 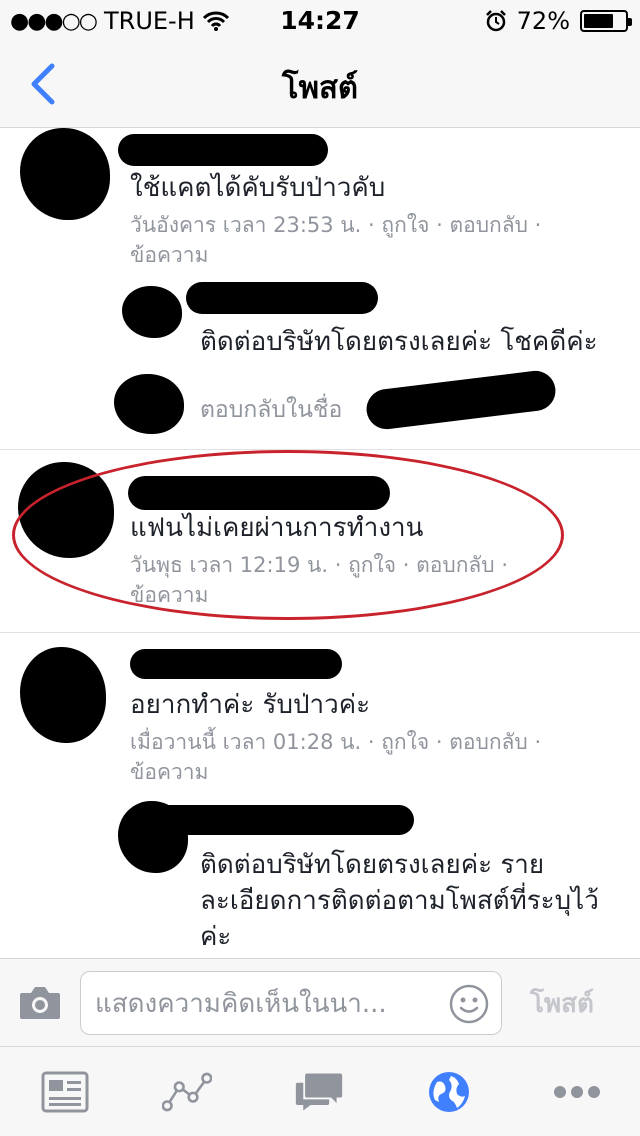 What do you see at coordinates (40, 1003) in the screenshot?
I see `camera-icon` at bounding box center [40, 1003].